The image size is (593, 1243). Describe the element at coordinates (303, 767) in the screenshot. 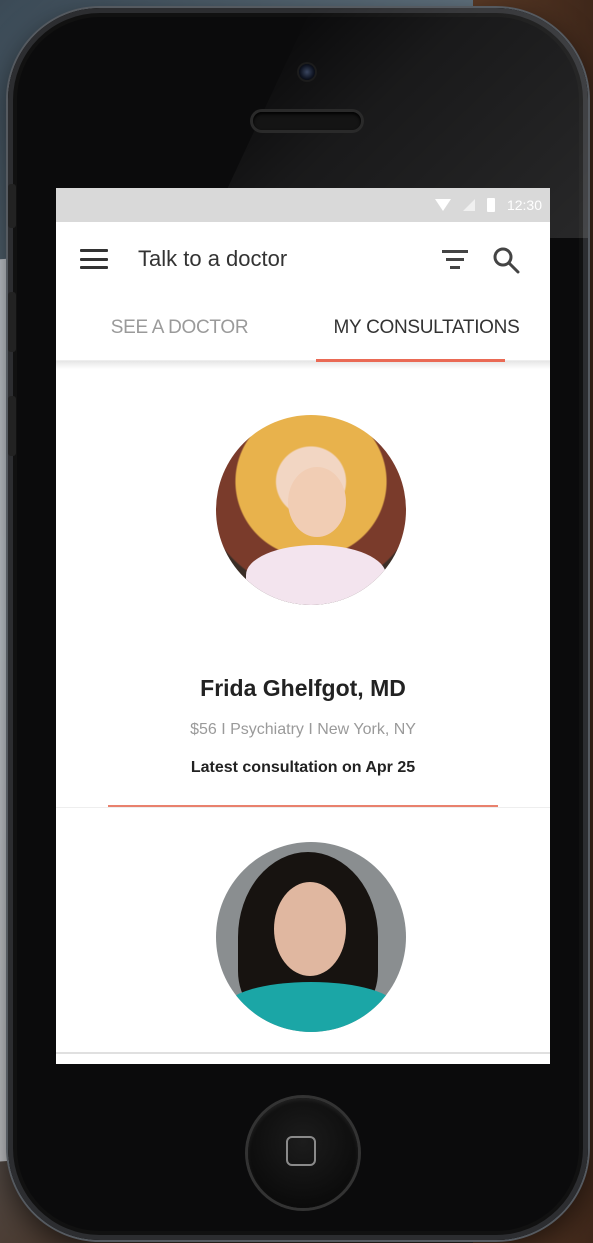

I see `latest-consultation: Latest consultation on Apr 25` at that location.